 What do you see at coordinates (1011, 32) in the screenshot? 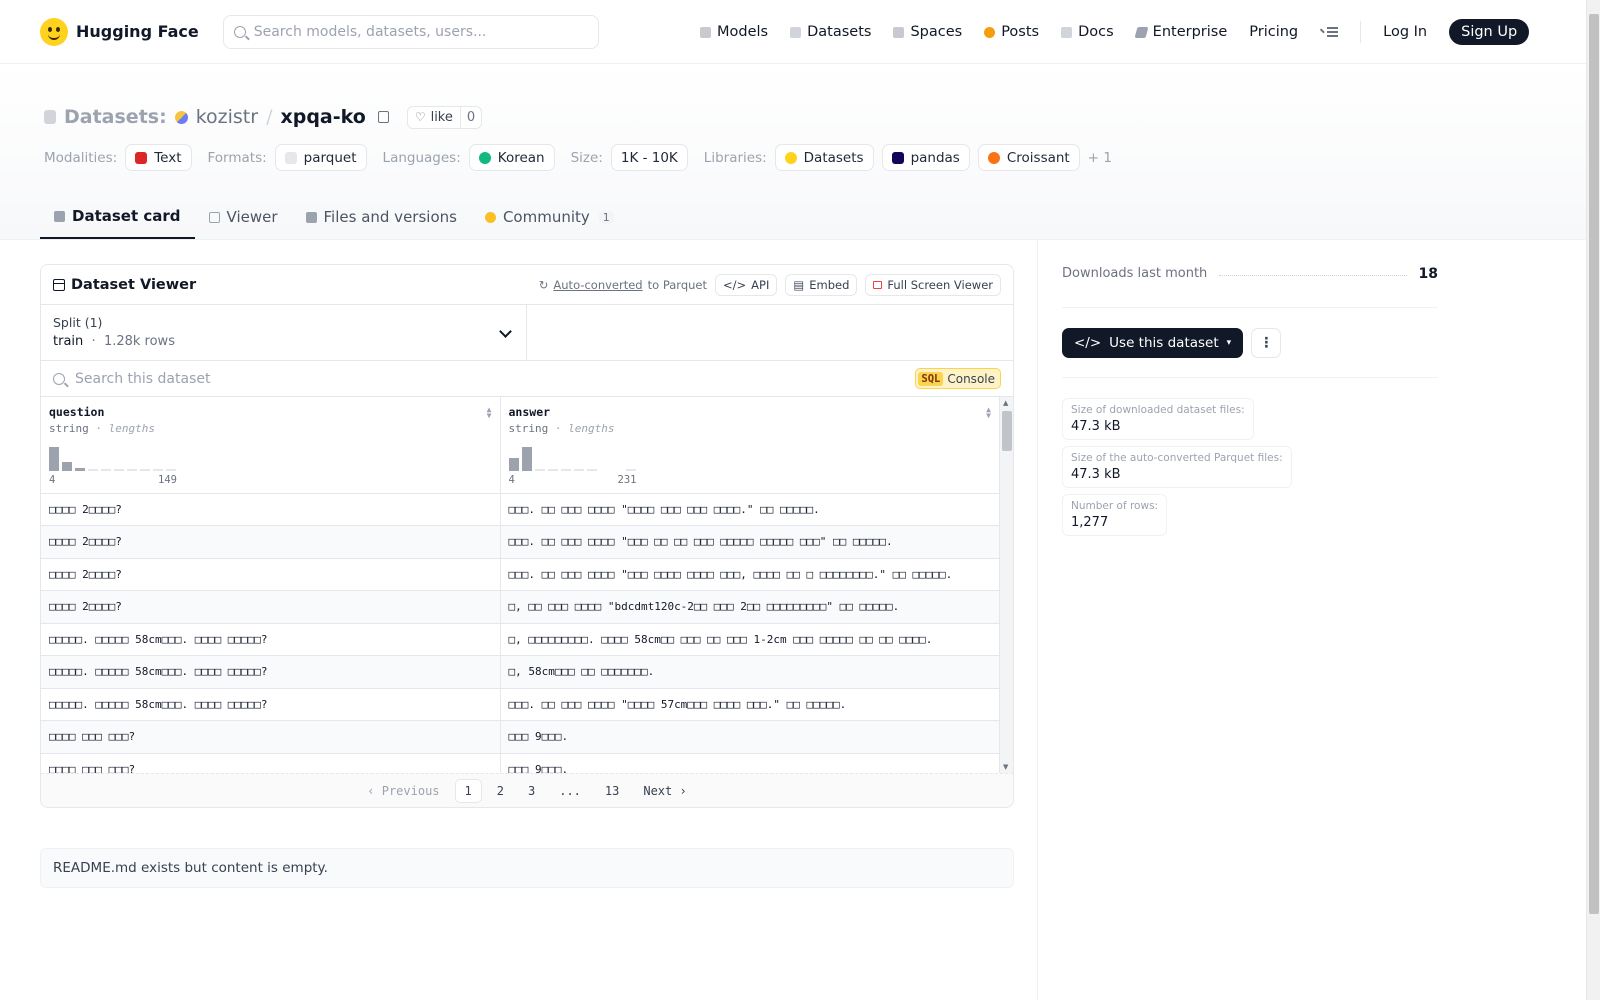
I see `nav-posts: Posts` at bounding box center [1011, 32].